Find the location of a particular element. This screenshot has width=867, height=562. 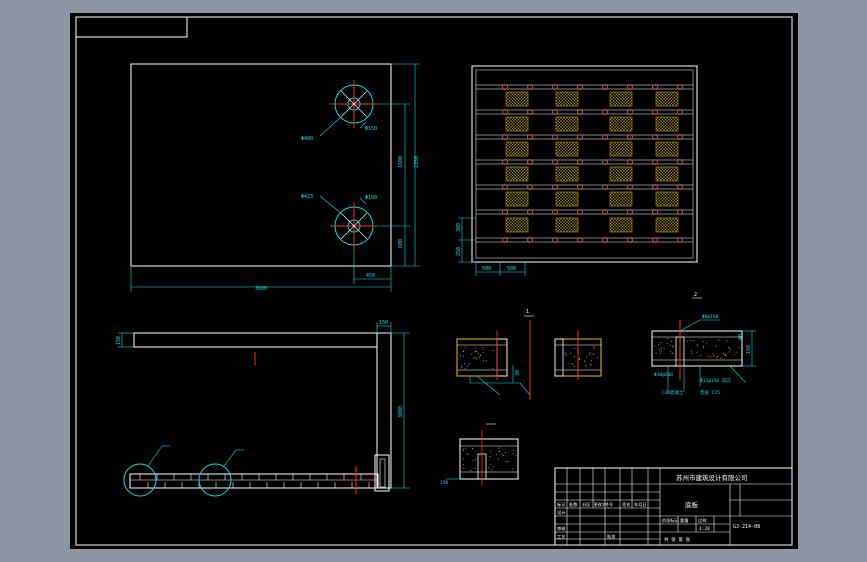

elevation-top-thickness: 150 is located at coordinates (383, 323).